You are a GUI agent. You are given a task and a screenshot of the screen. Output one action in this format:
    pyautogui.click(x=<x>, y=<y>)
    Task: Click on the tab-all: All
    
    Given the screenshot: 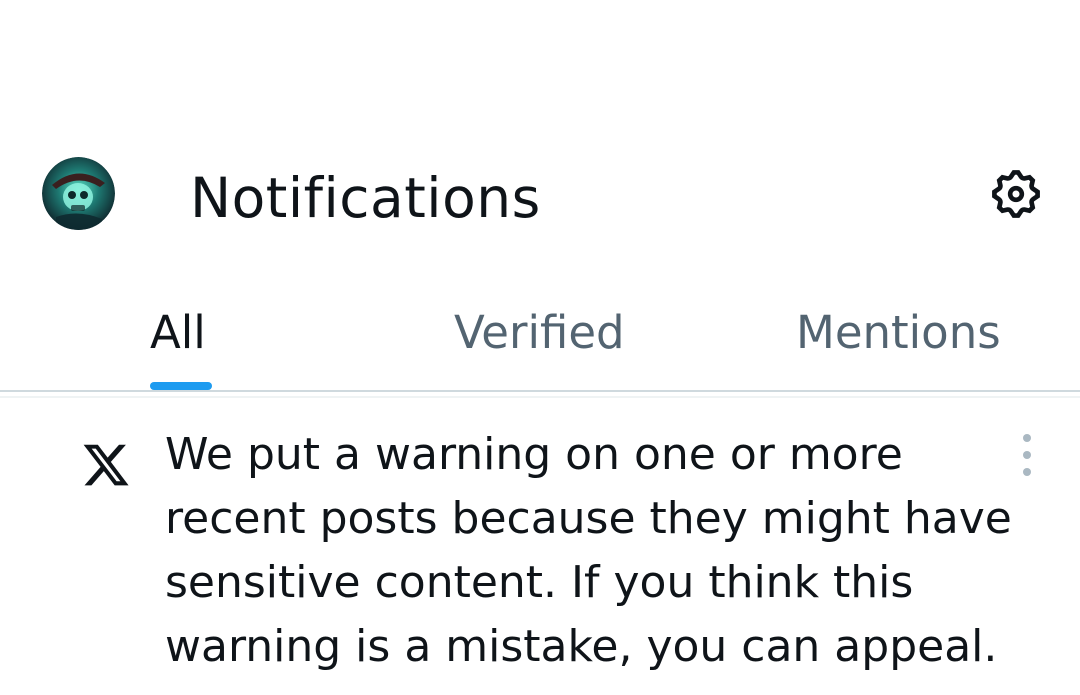 What is the action you would take?
    pyautogui.click(x=181, y=340)
    